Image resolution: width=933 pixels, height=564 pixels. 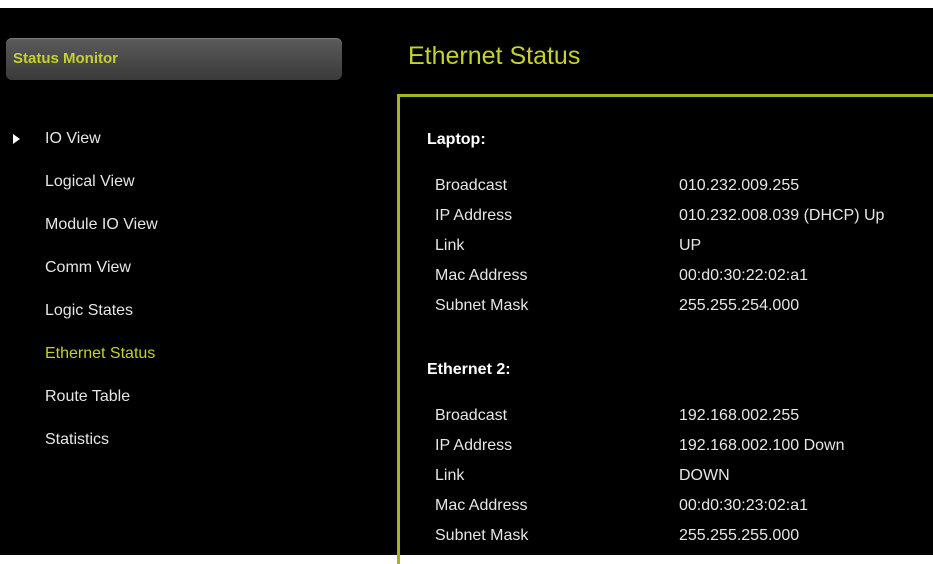 I want to click on sidebar-item-label: Statistics, so click(x=77, y=439).